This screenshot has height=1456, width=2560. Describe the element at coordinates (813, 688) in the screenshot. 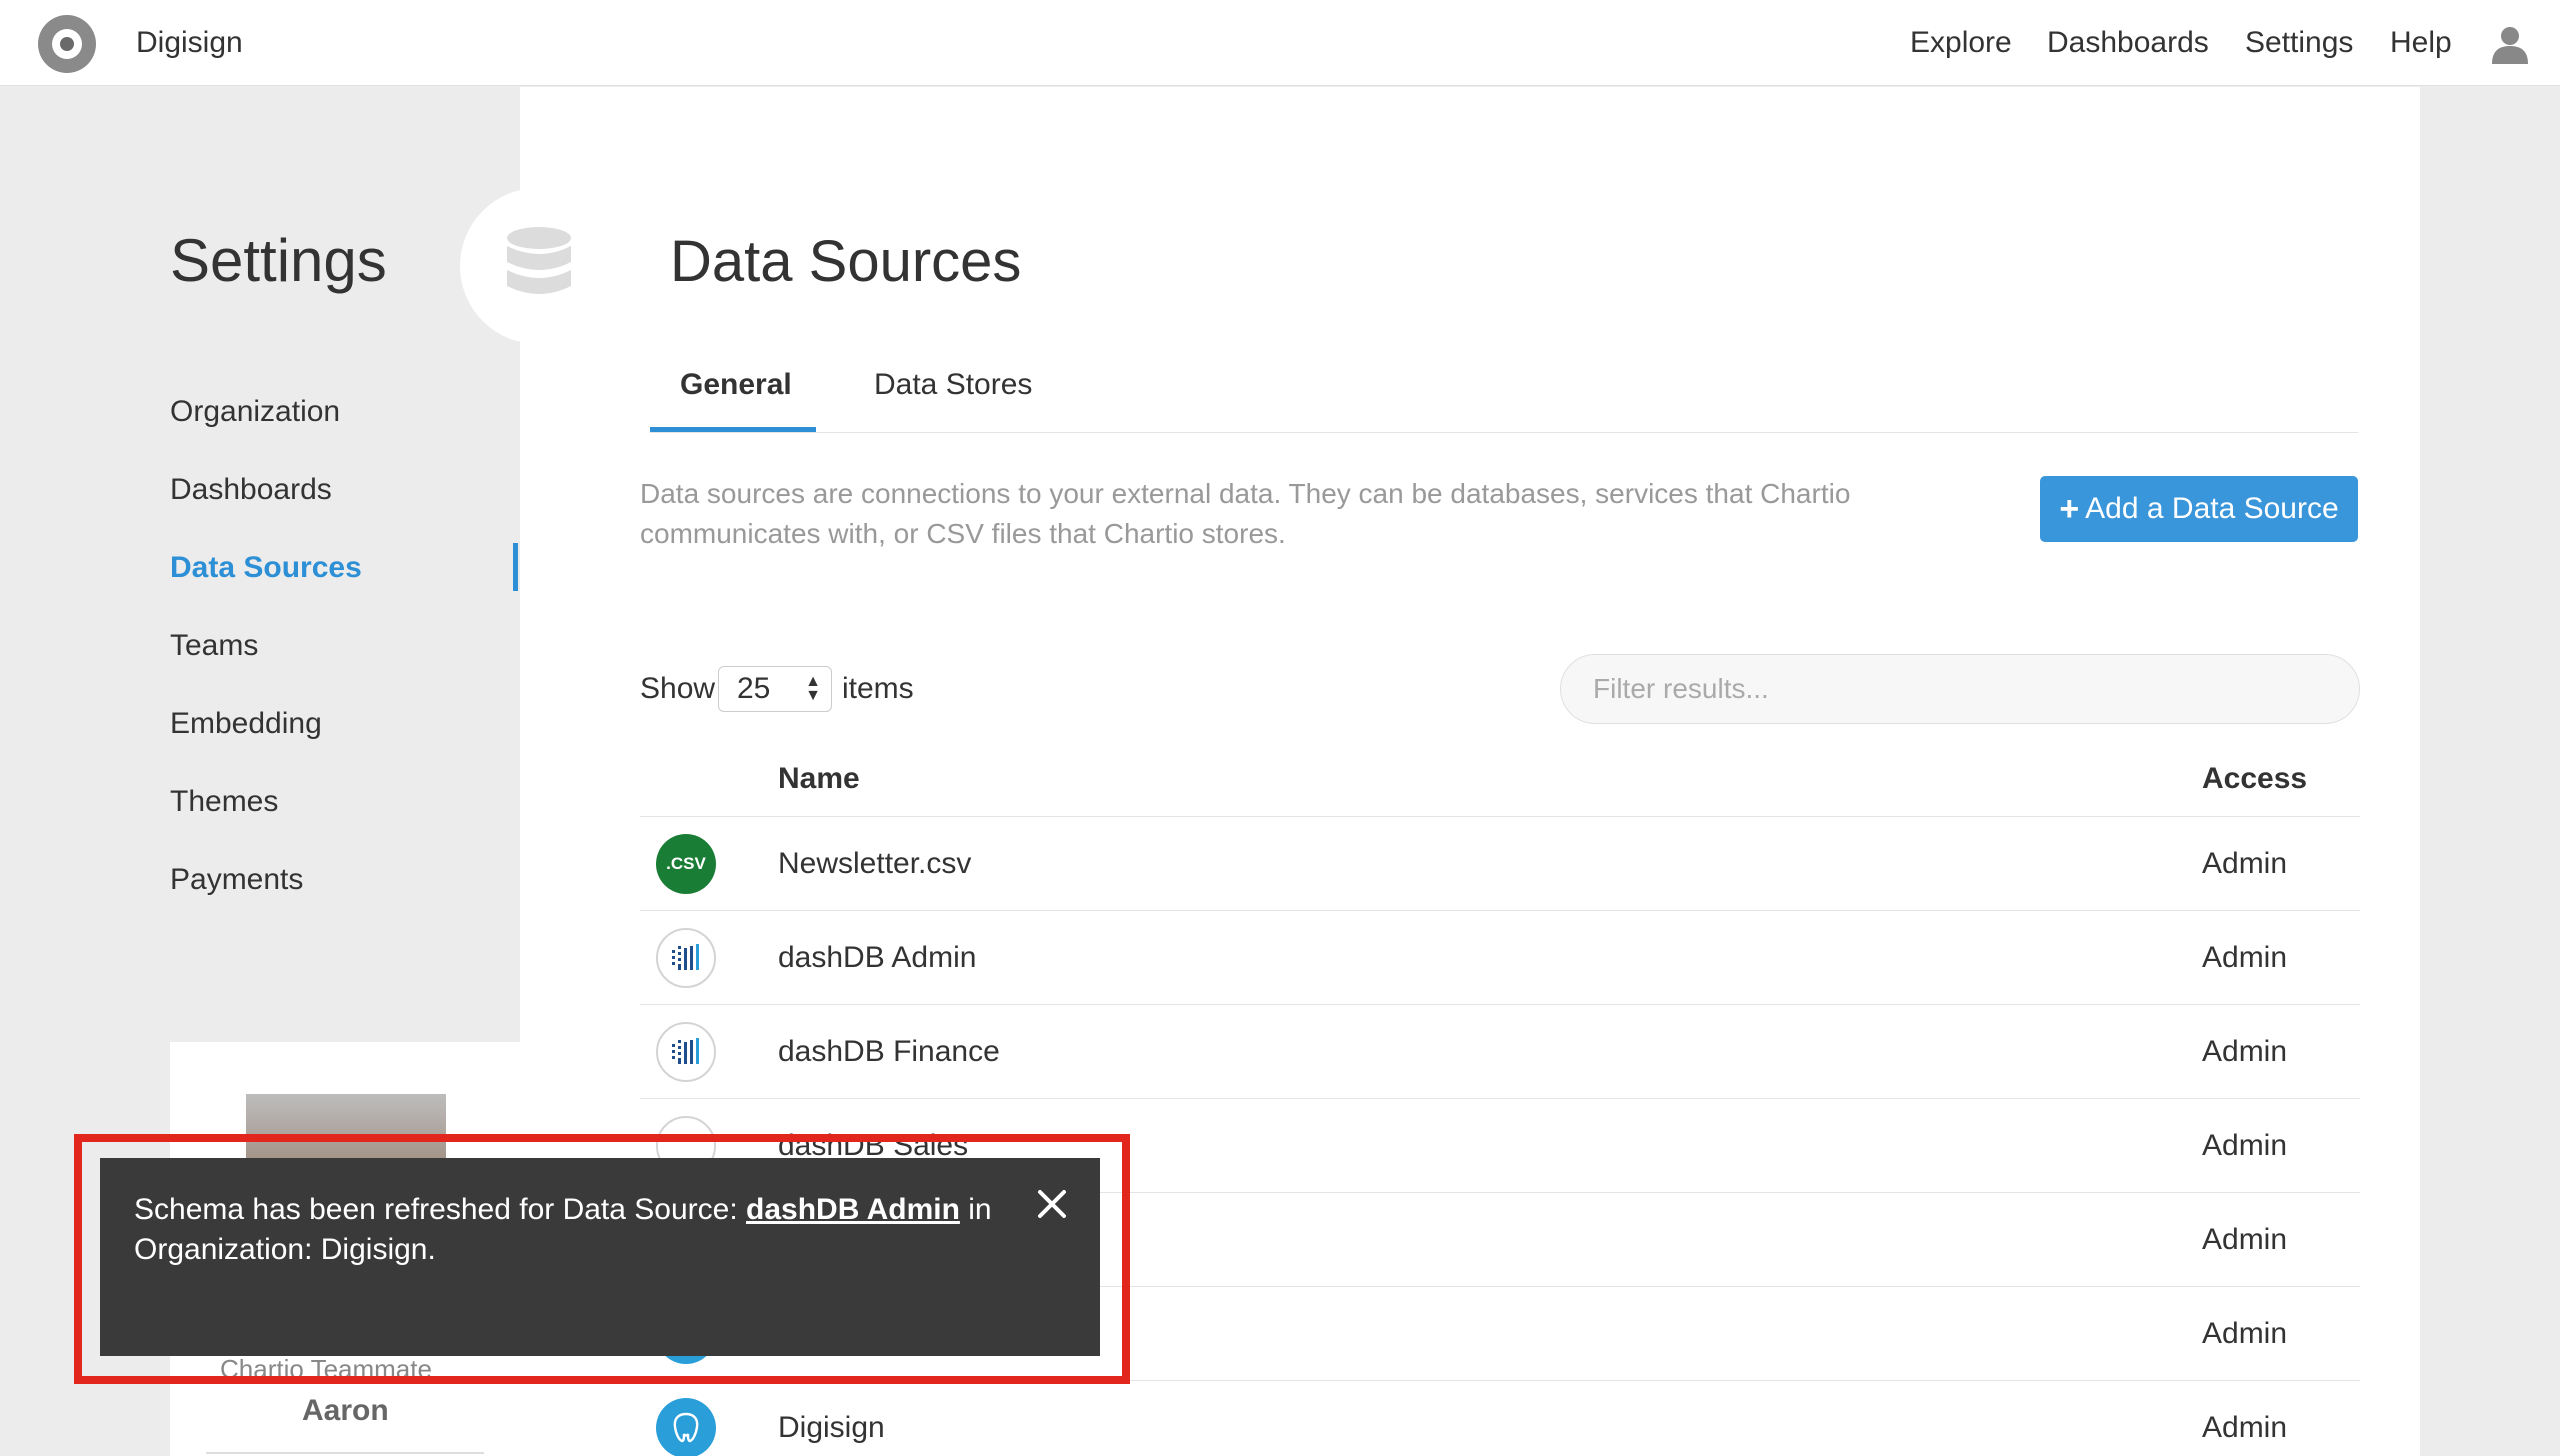

I see `select-arrows-icon: ▲ ▼` at that location.